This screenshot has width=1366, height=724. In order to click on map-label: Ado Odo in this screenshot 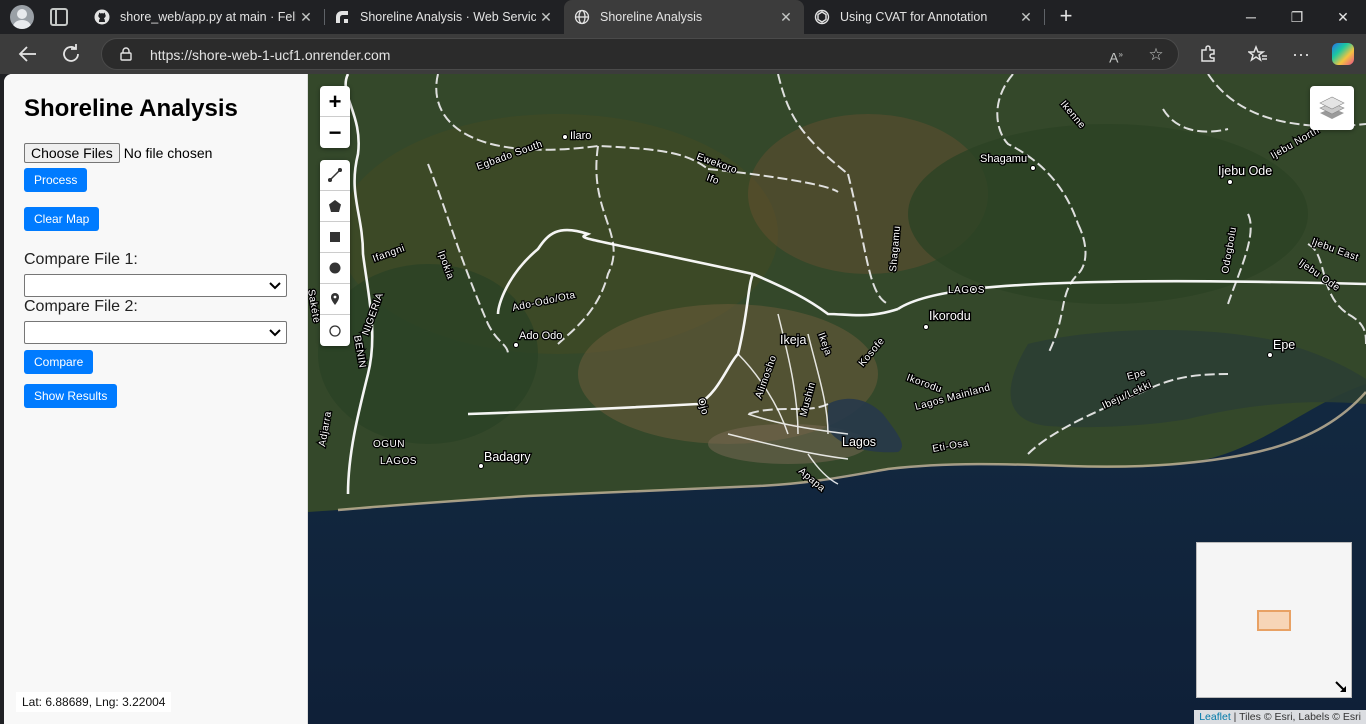, I will do `click(540, 336)`.